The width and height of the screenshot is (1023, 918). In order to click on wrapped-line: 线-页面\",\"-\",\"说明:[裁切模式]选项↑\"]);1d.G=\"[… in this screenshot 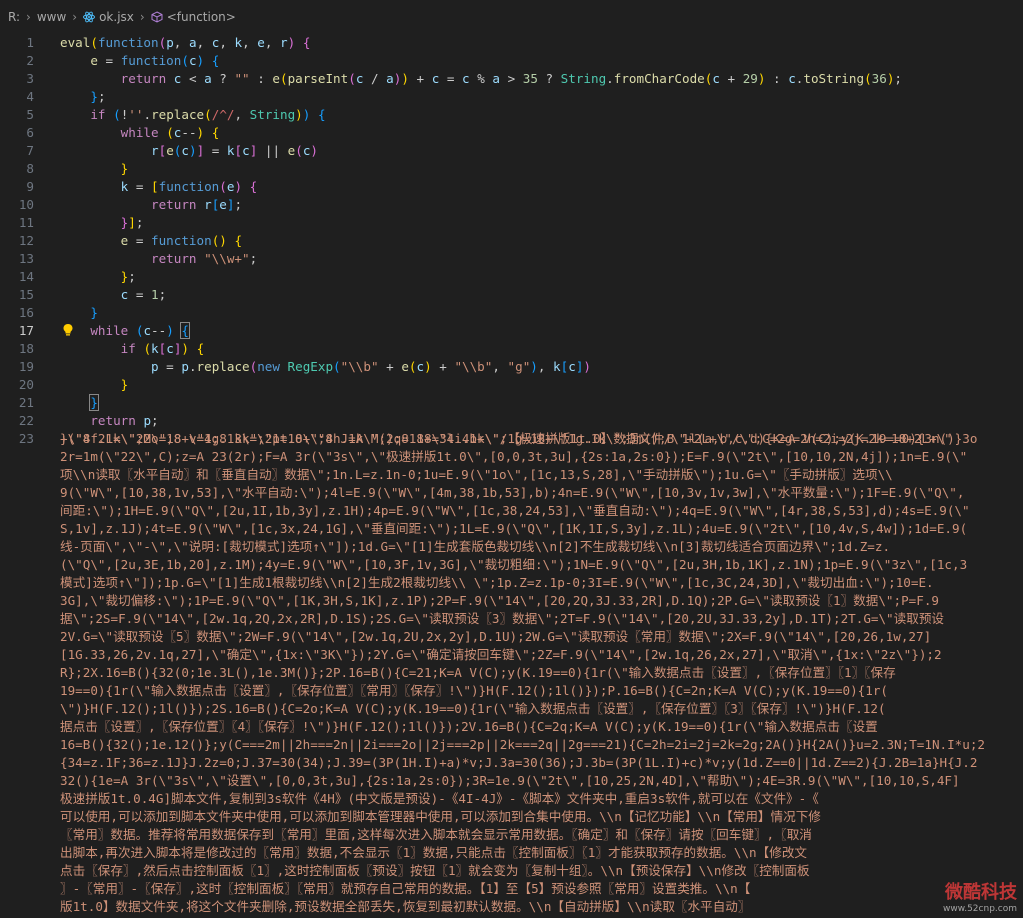, I will do `click(475, 546)`.